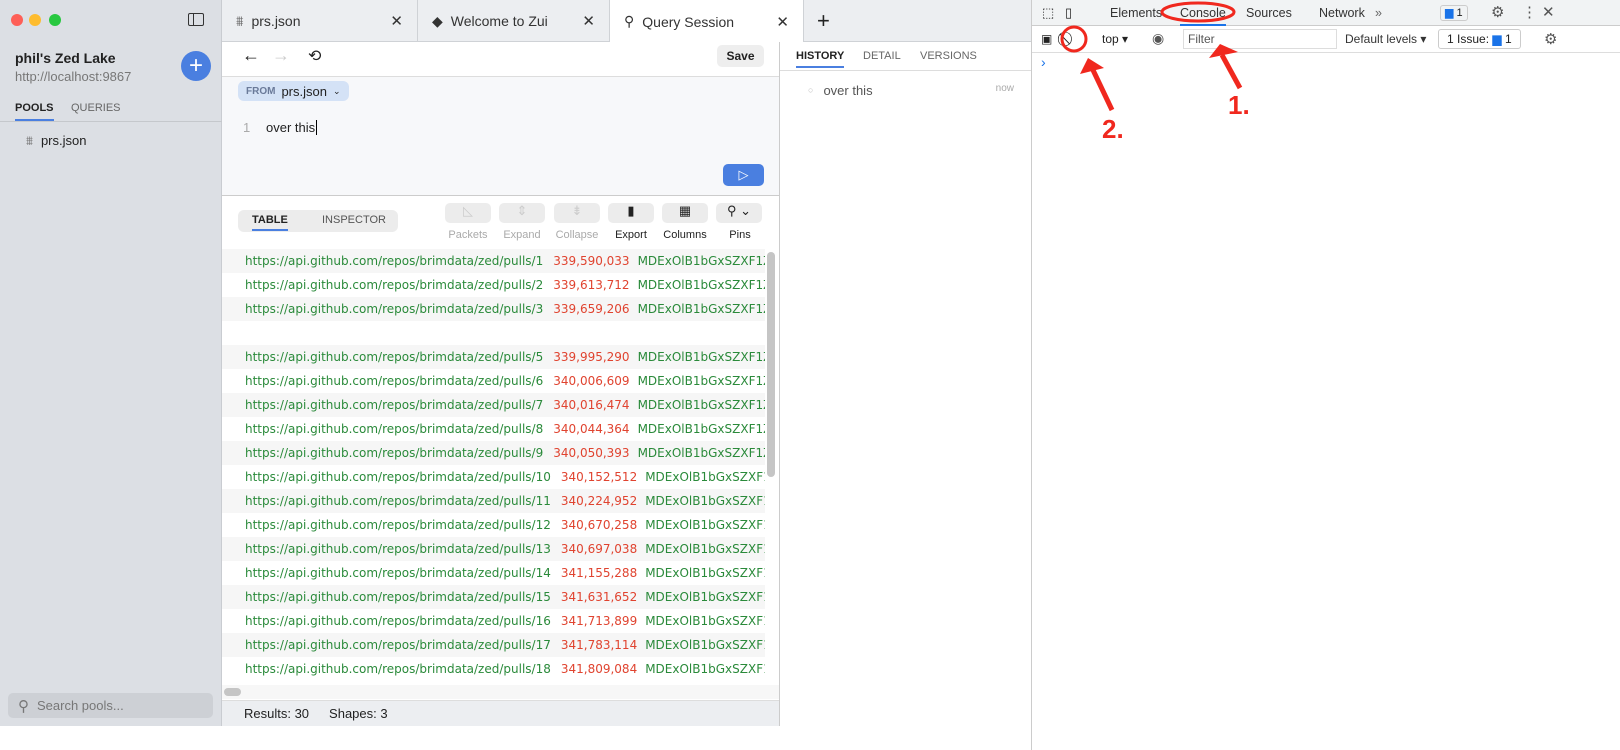  Describe the element at coordinates (1074, 39) in the screenshot. I see `clear-highlight-circle` at that location.